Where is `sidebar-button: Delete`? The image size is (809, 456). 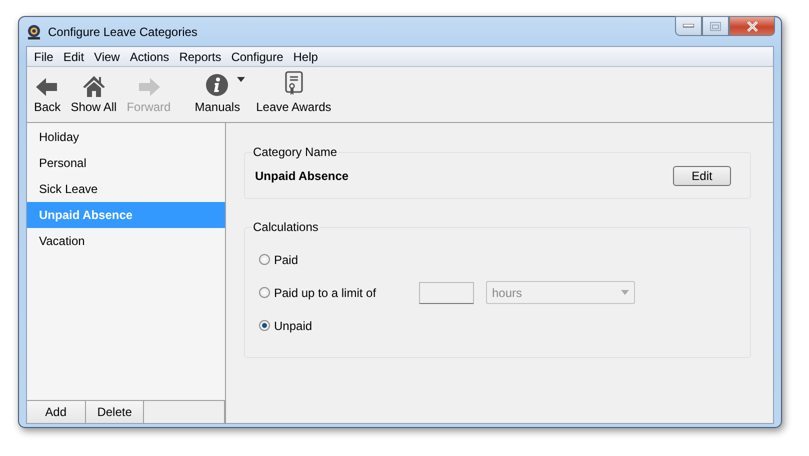
sidebar-button: Delete is located at coordinates (115, 412).